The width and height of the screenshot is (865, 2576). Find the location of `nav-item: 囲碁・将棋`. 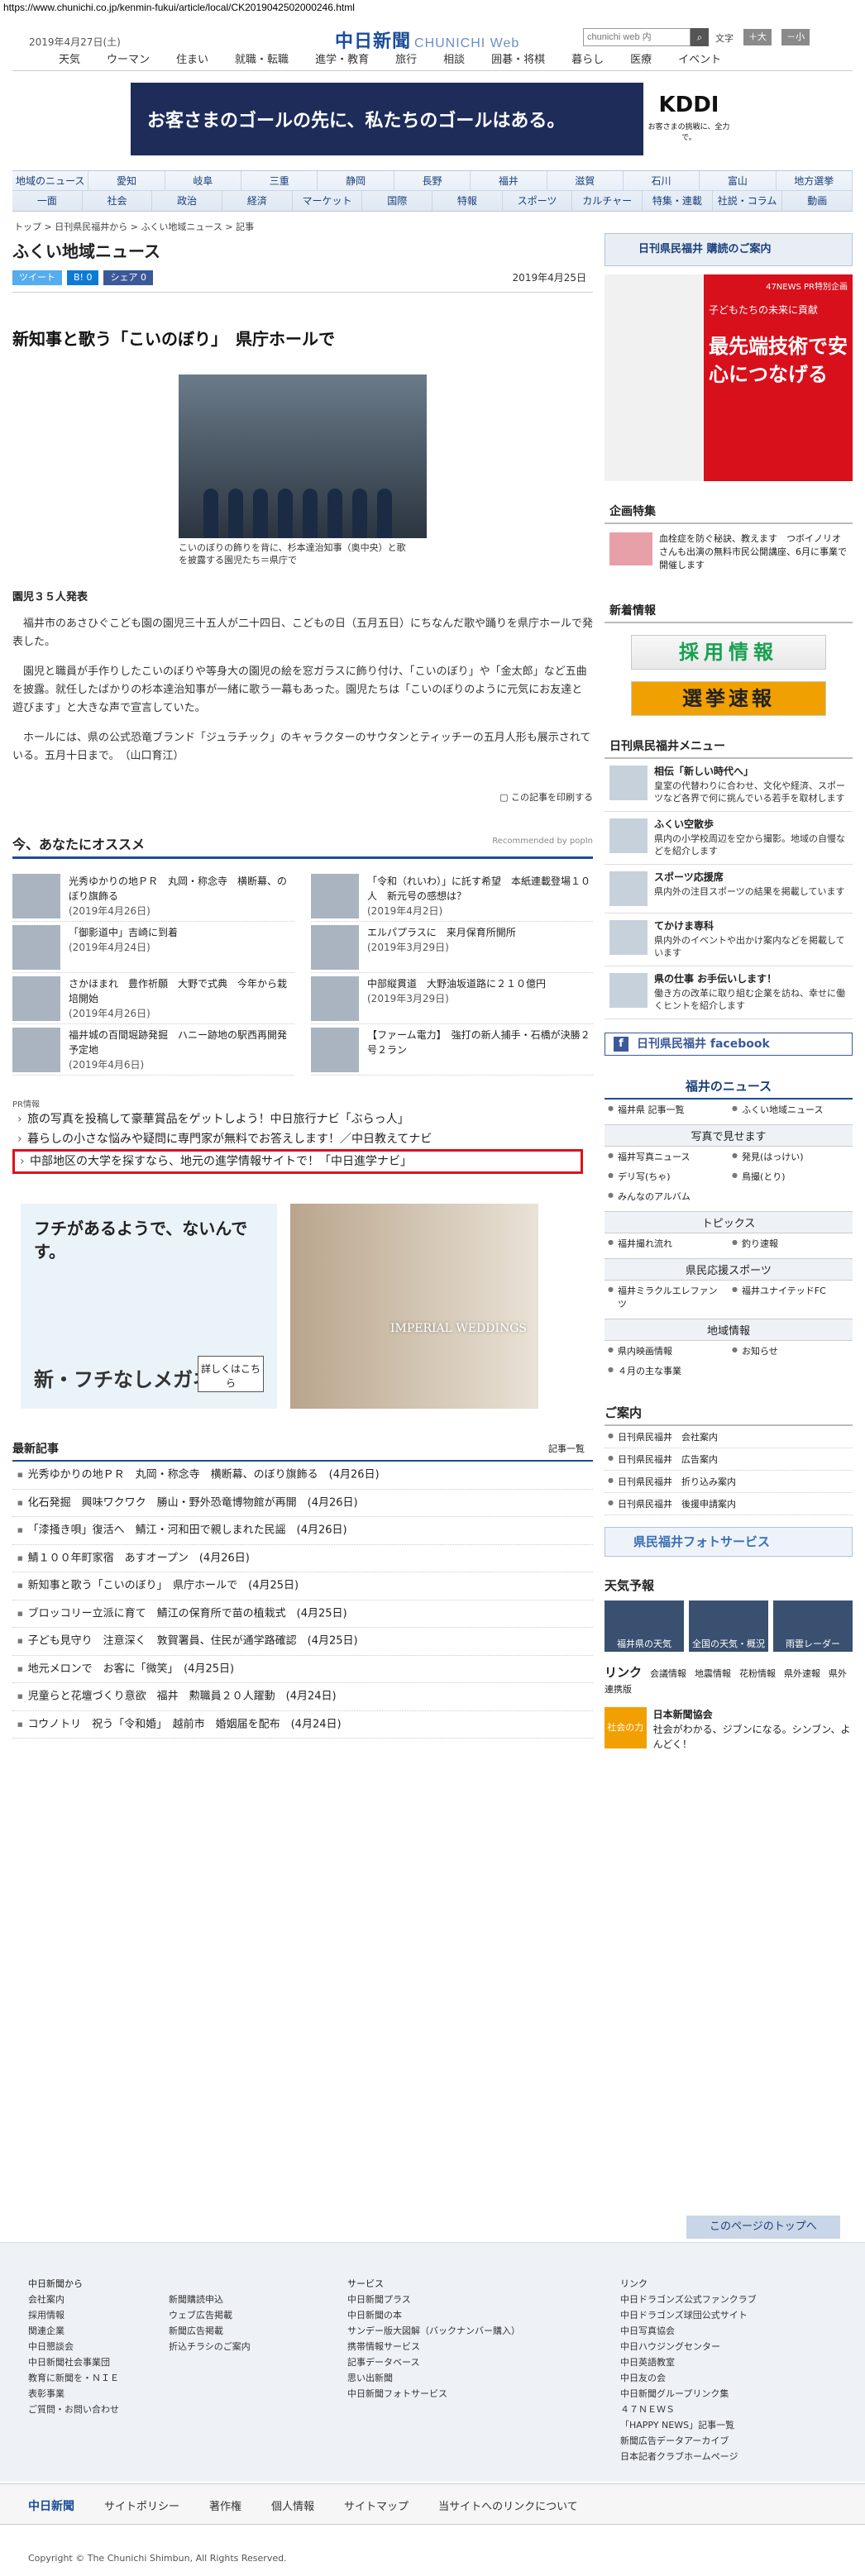

nav-item: 囲碁・将棋 is located at coordinates (518, 61).